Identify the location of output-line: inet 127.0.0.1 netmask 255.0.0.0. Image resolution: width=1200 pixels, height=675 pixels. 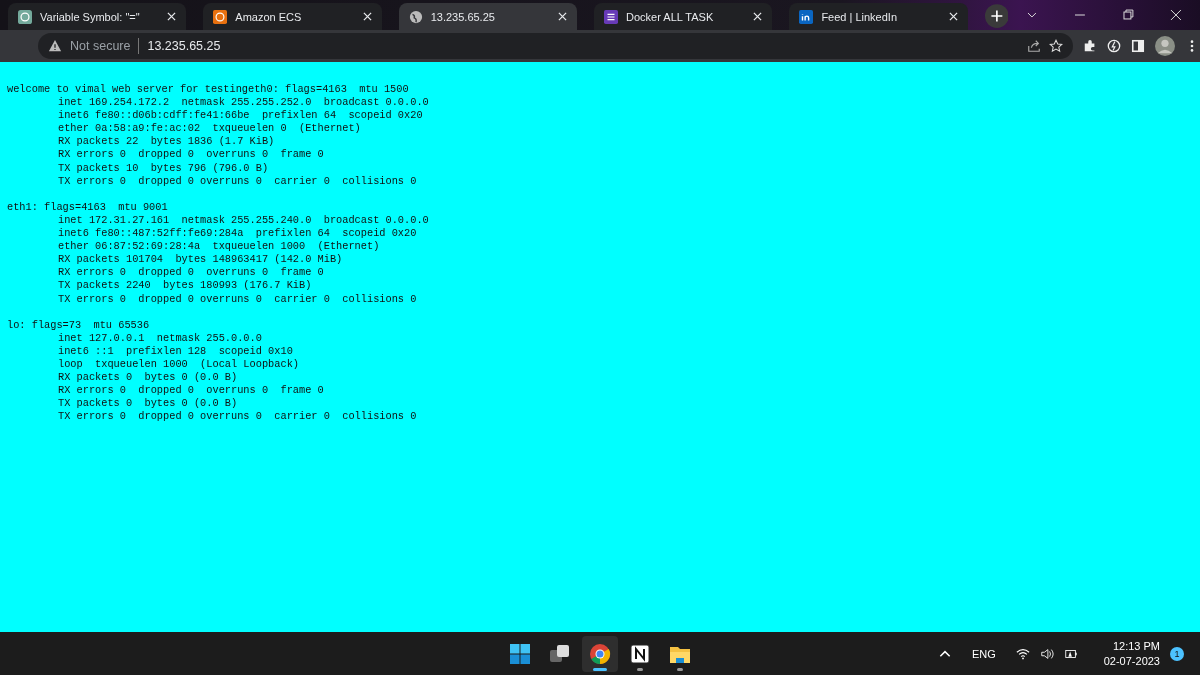
(159, 338).